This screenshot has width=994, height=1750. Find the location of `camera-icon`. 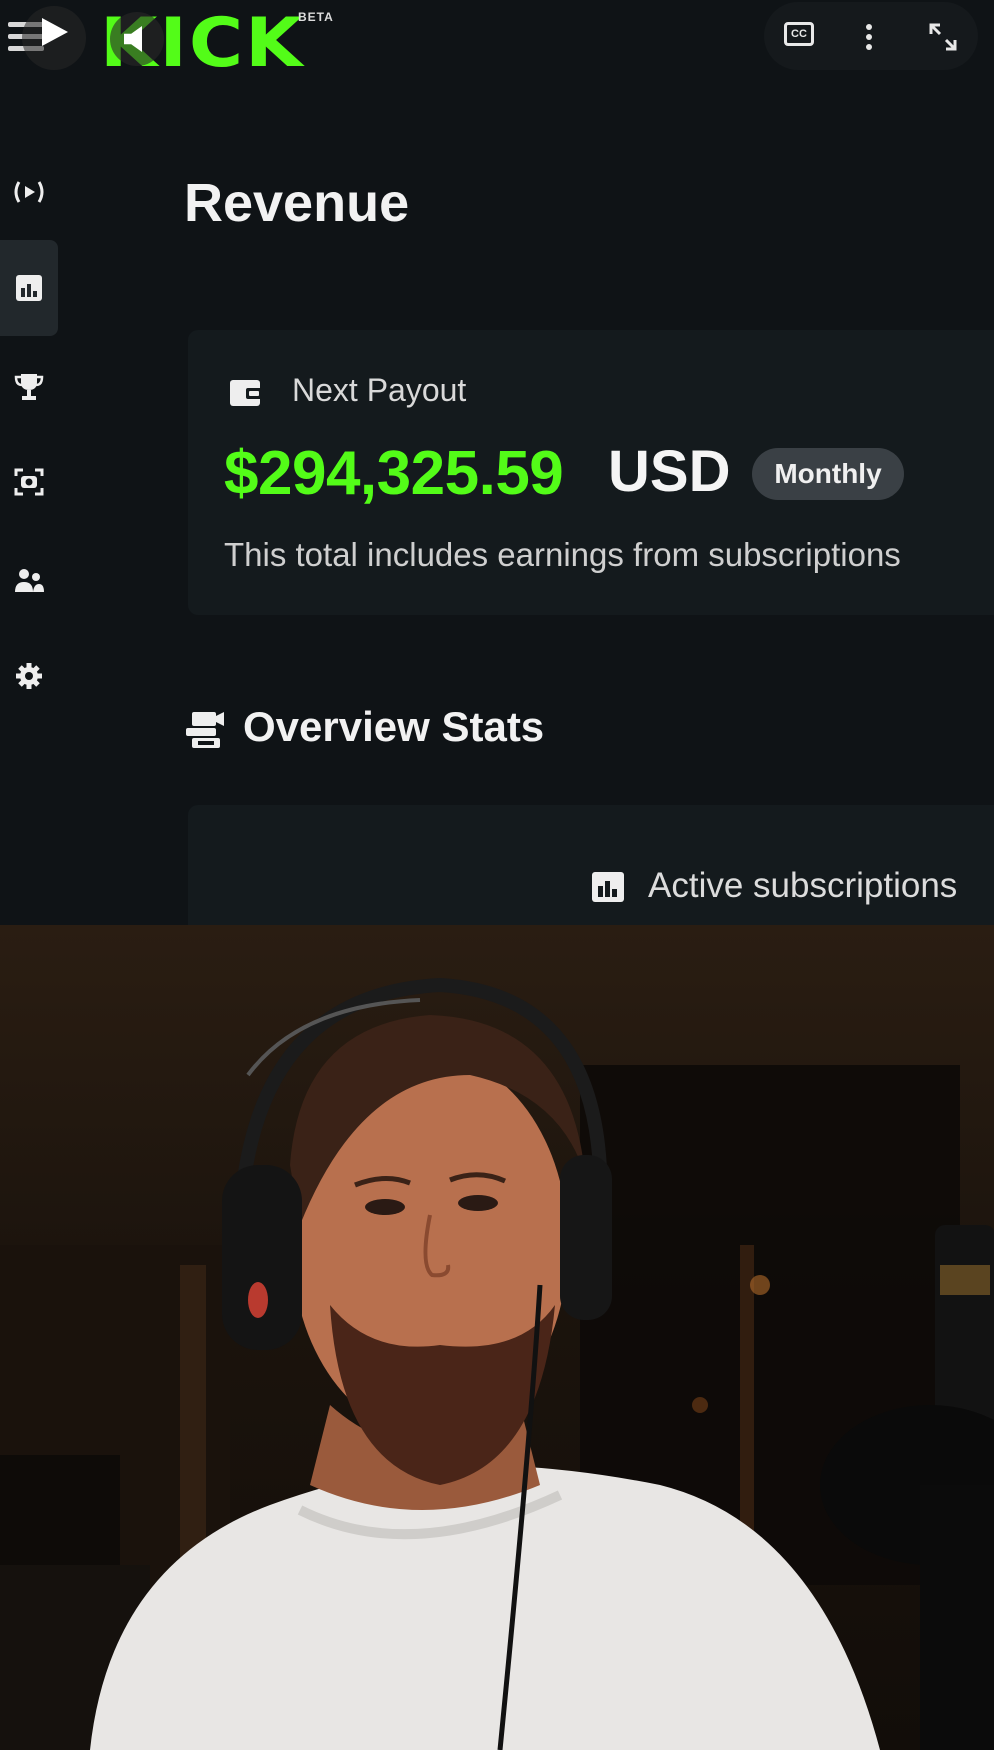

camera-icon is located at coordinates (29, 482).